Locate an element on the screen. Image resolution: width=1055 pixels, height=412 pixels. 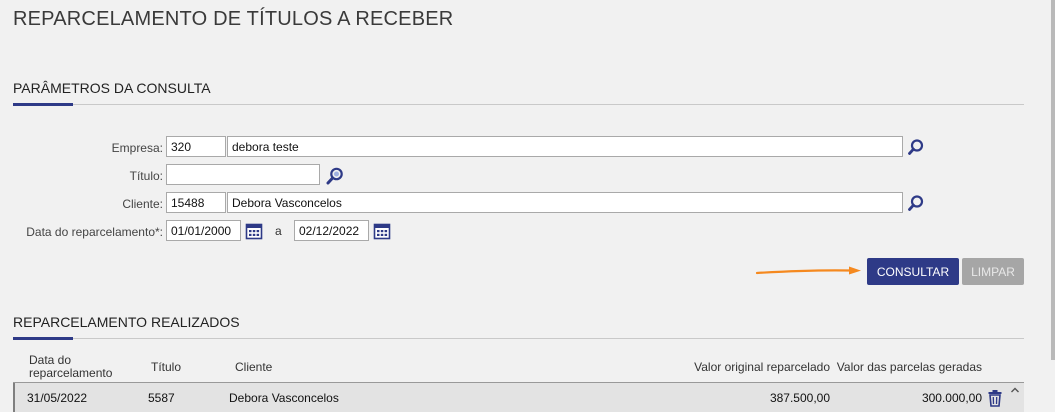
results-divider-accent is located at coordinates (43, 338).